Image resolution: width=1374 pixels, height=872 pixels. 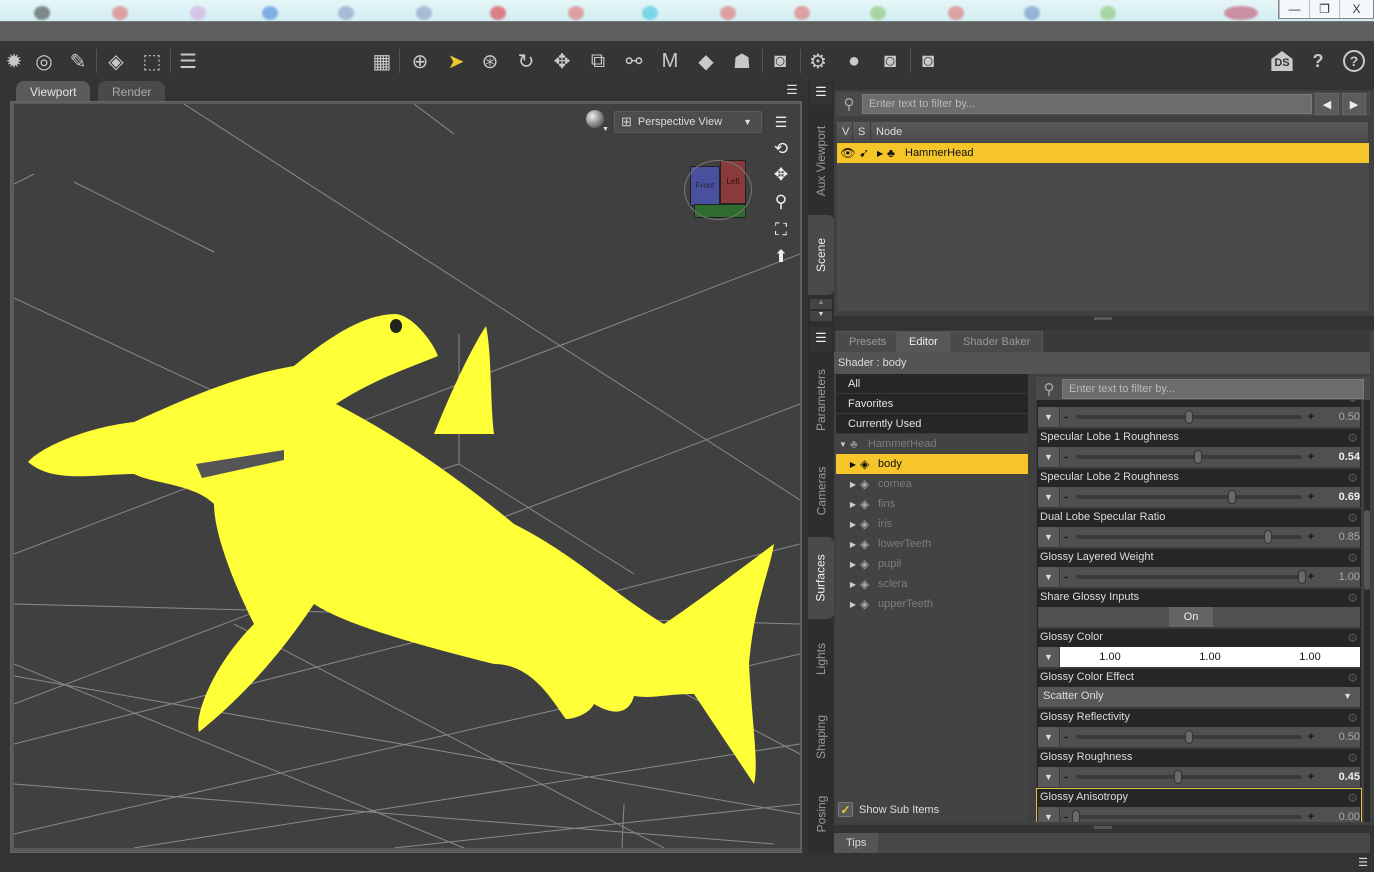 I want to click on light-burst-icon: ✹, so click(x=14, y=61).